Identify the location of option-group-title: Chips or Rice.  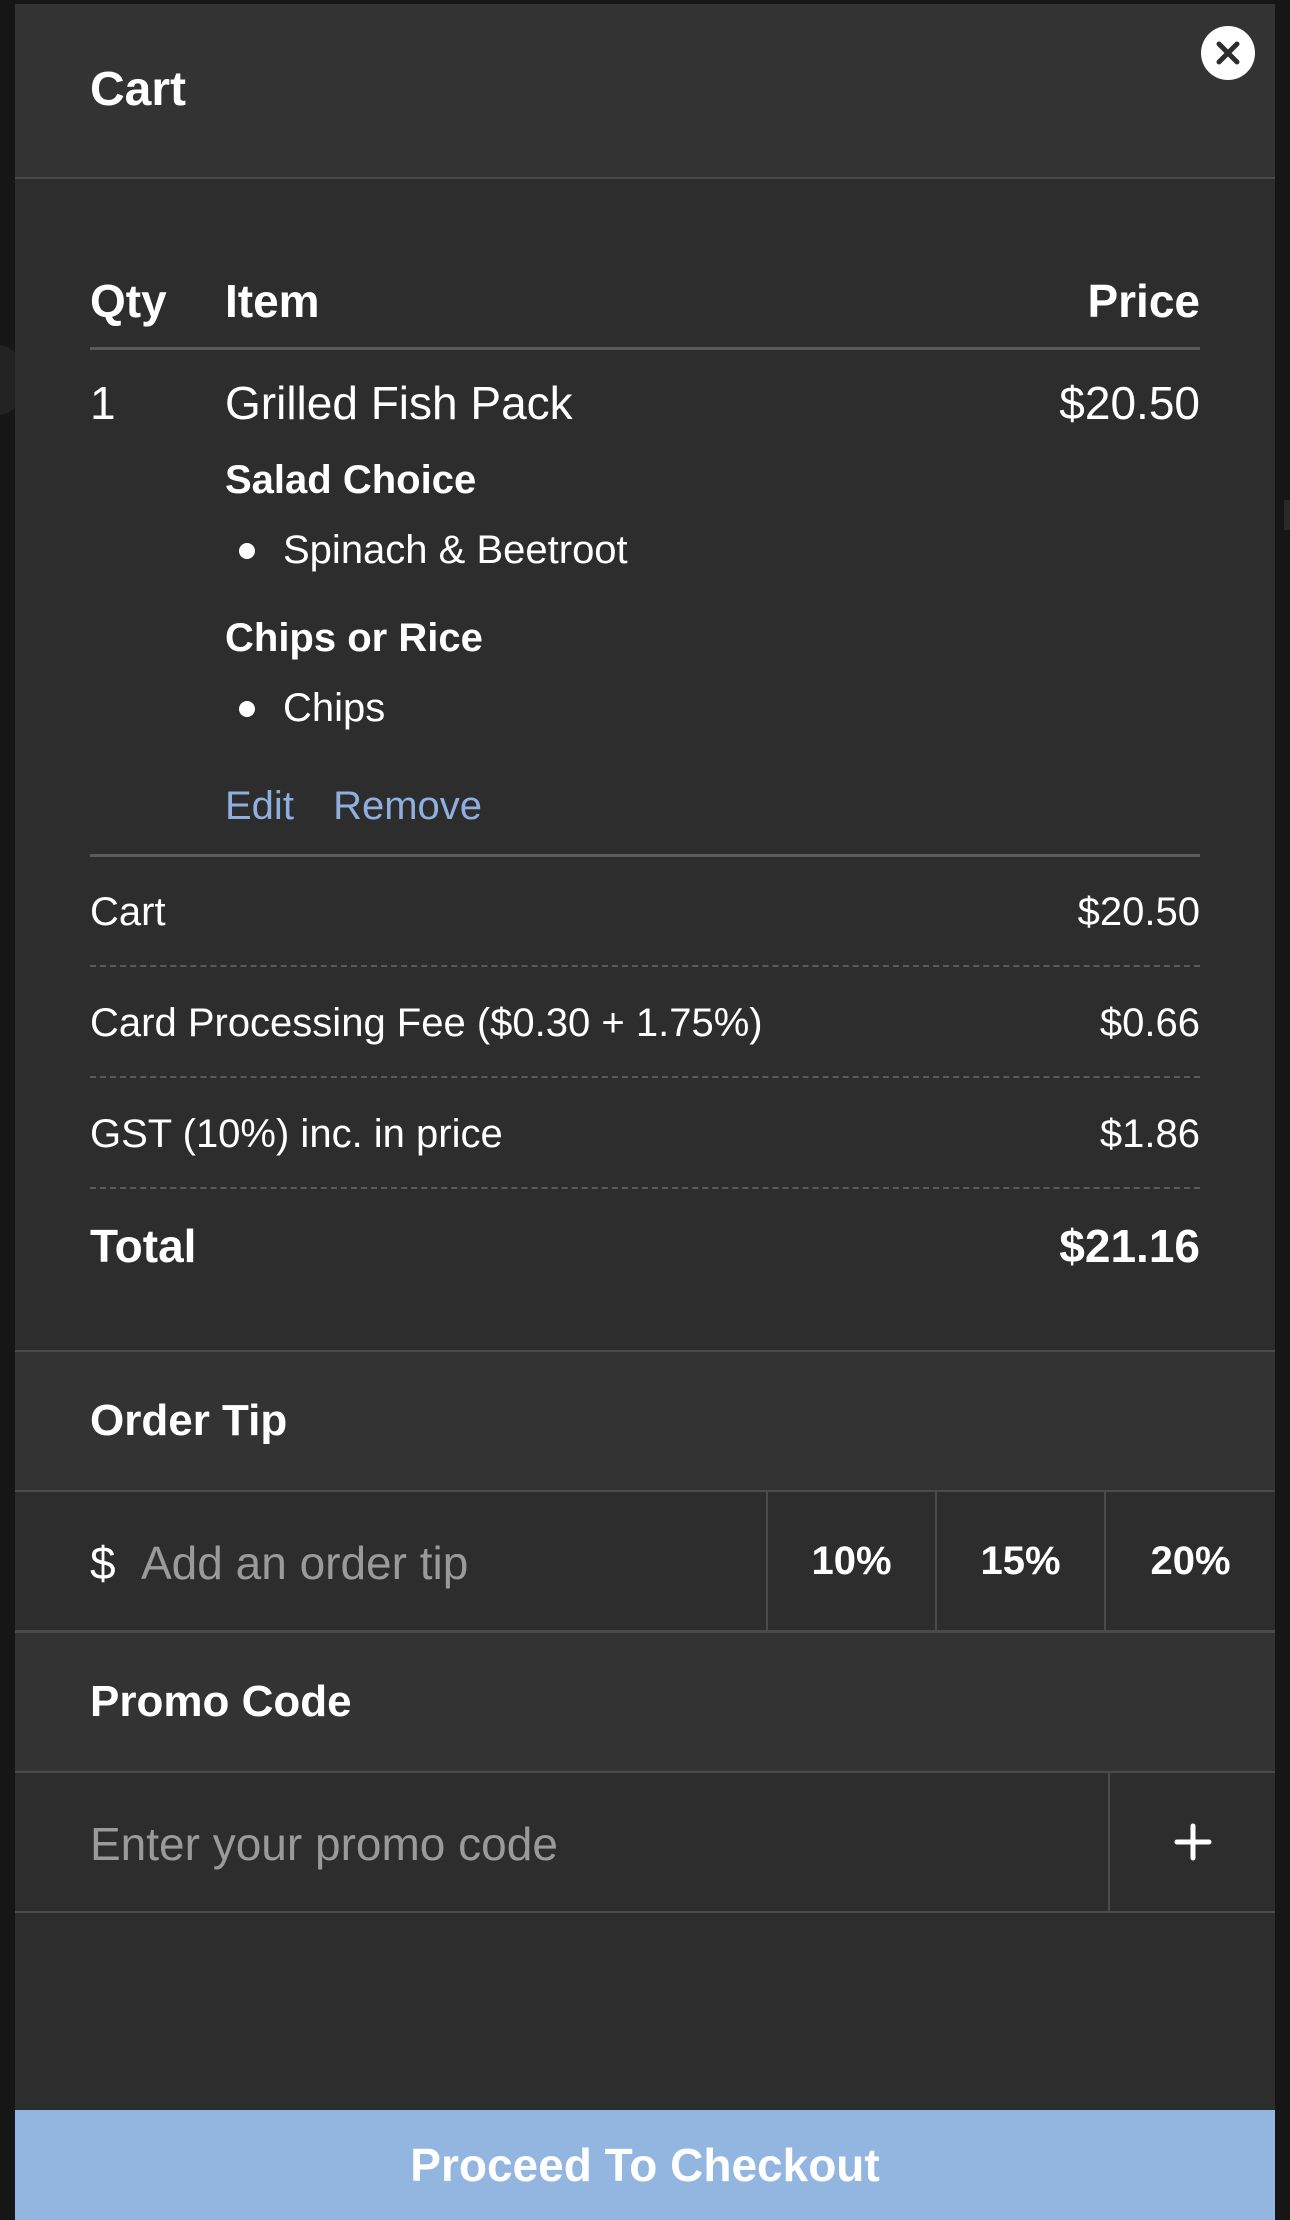
(354, 638).